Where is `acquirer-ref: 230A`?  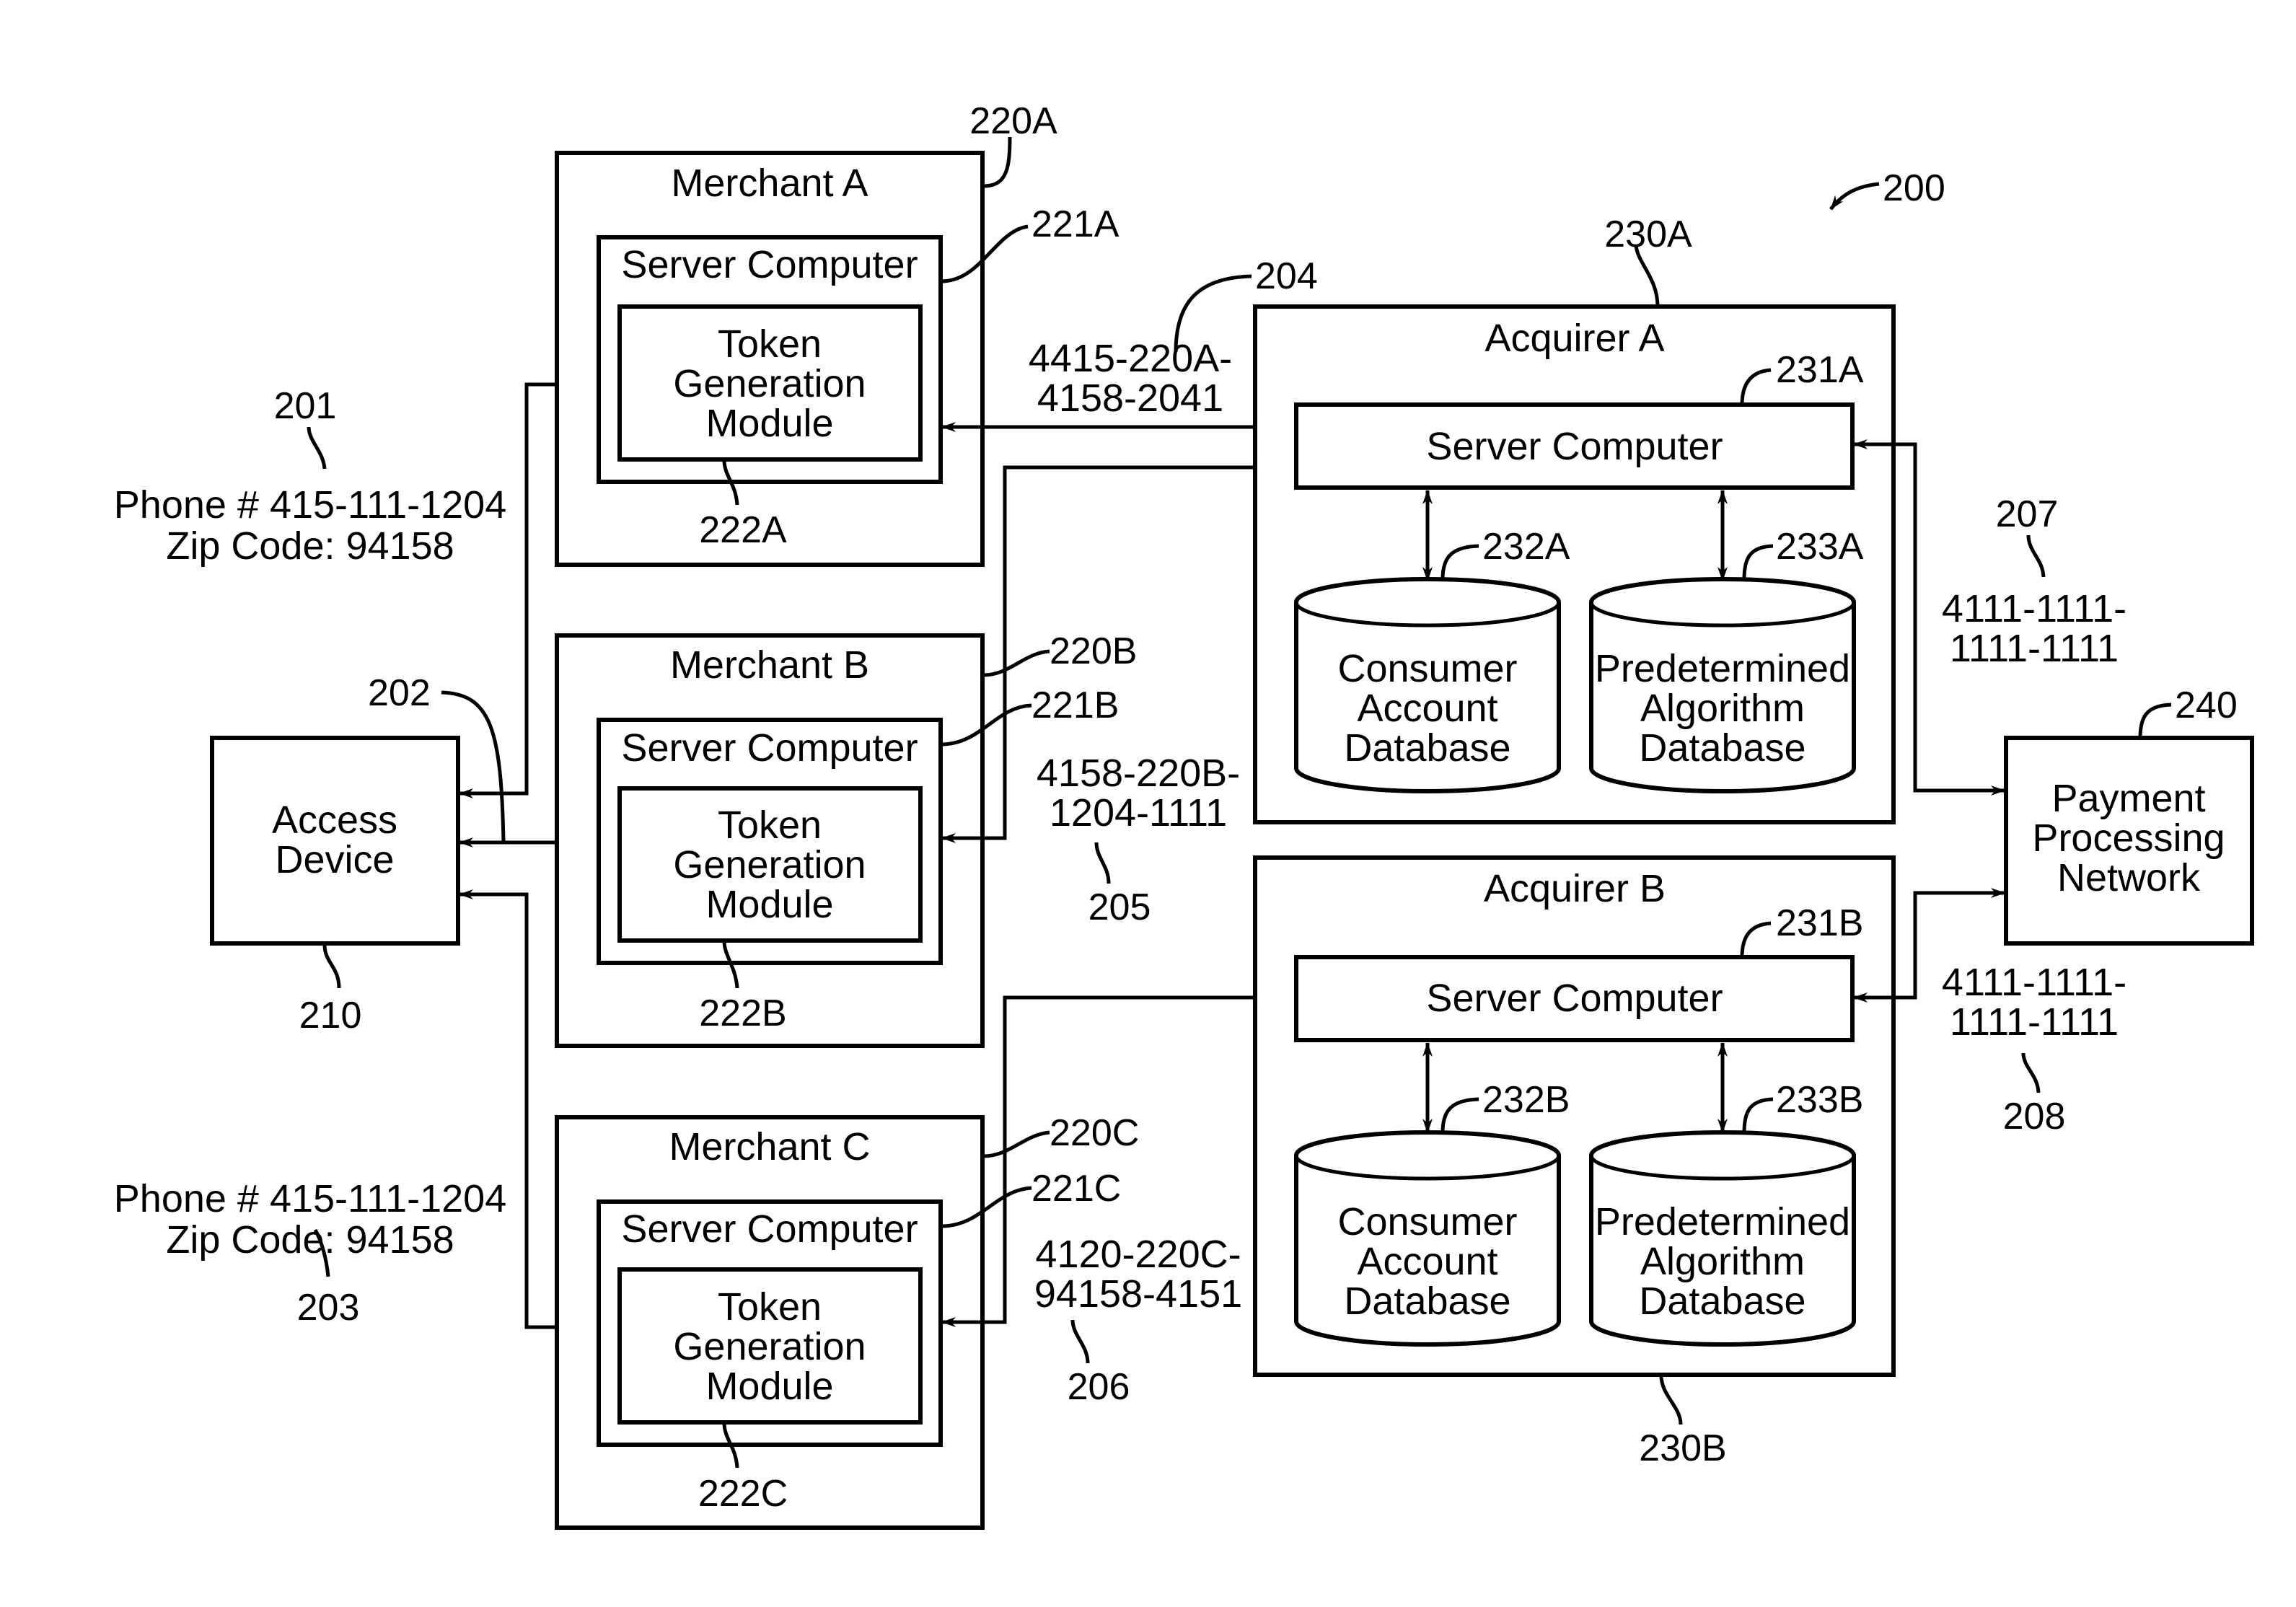 acquirer-ref: 230A is located at coordinates (1648, 234).